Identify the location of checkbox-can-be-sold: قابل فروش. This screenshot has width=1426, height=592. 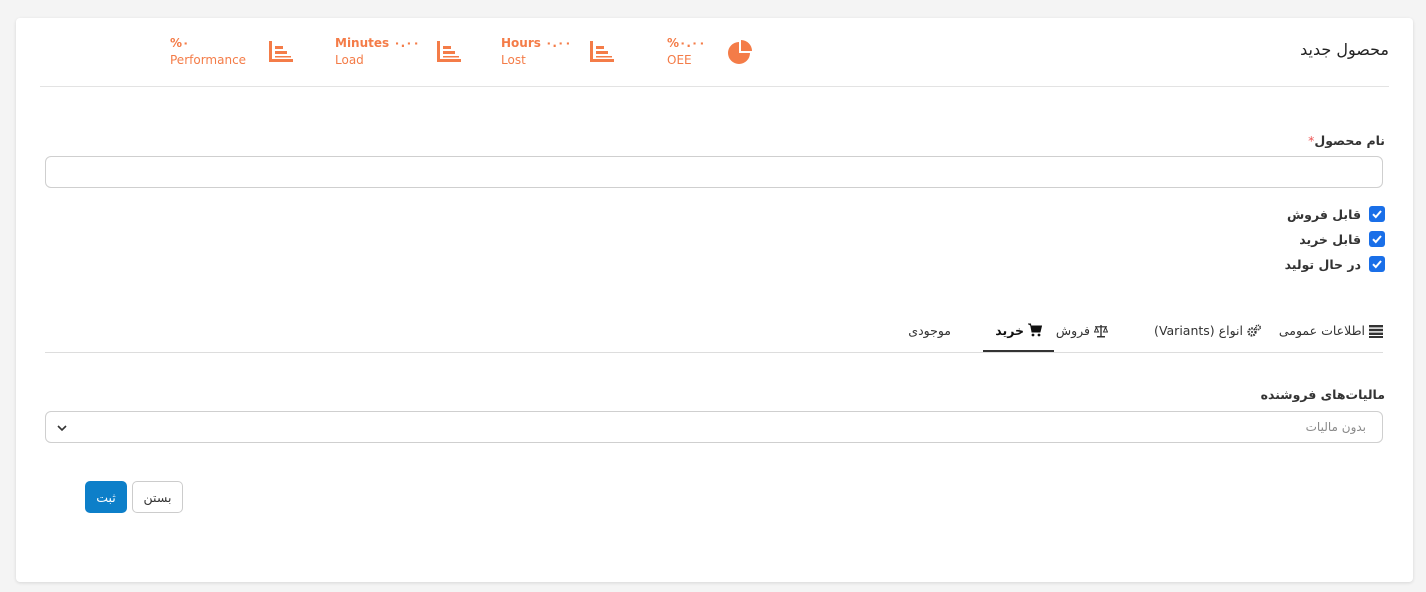
(1336, 214).